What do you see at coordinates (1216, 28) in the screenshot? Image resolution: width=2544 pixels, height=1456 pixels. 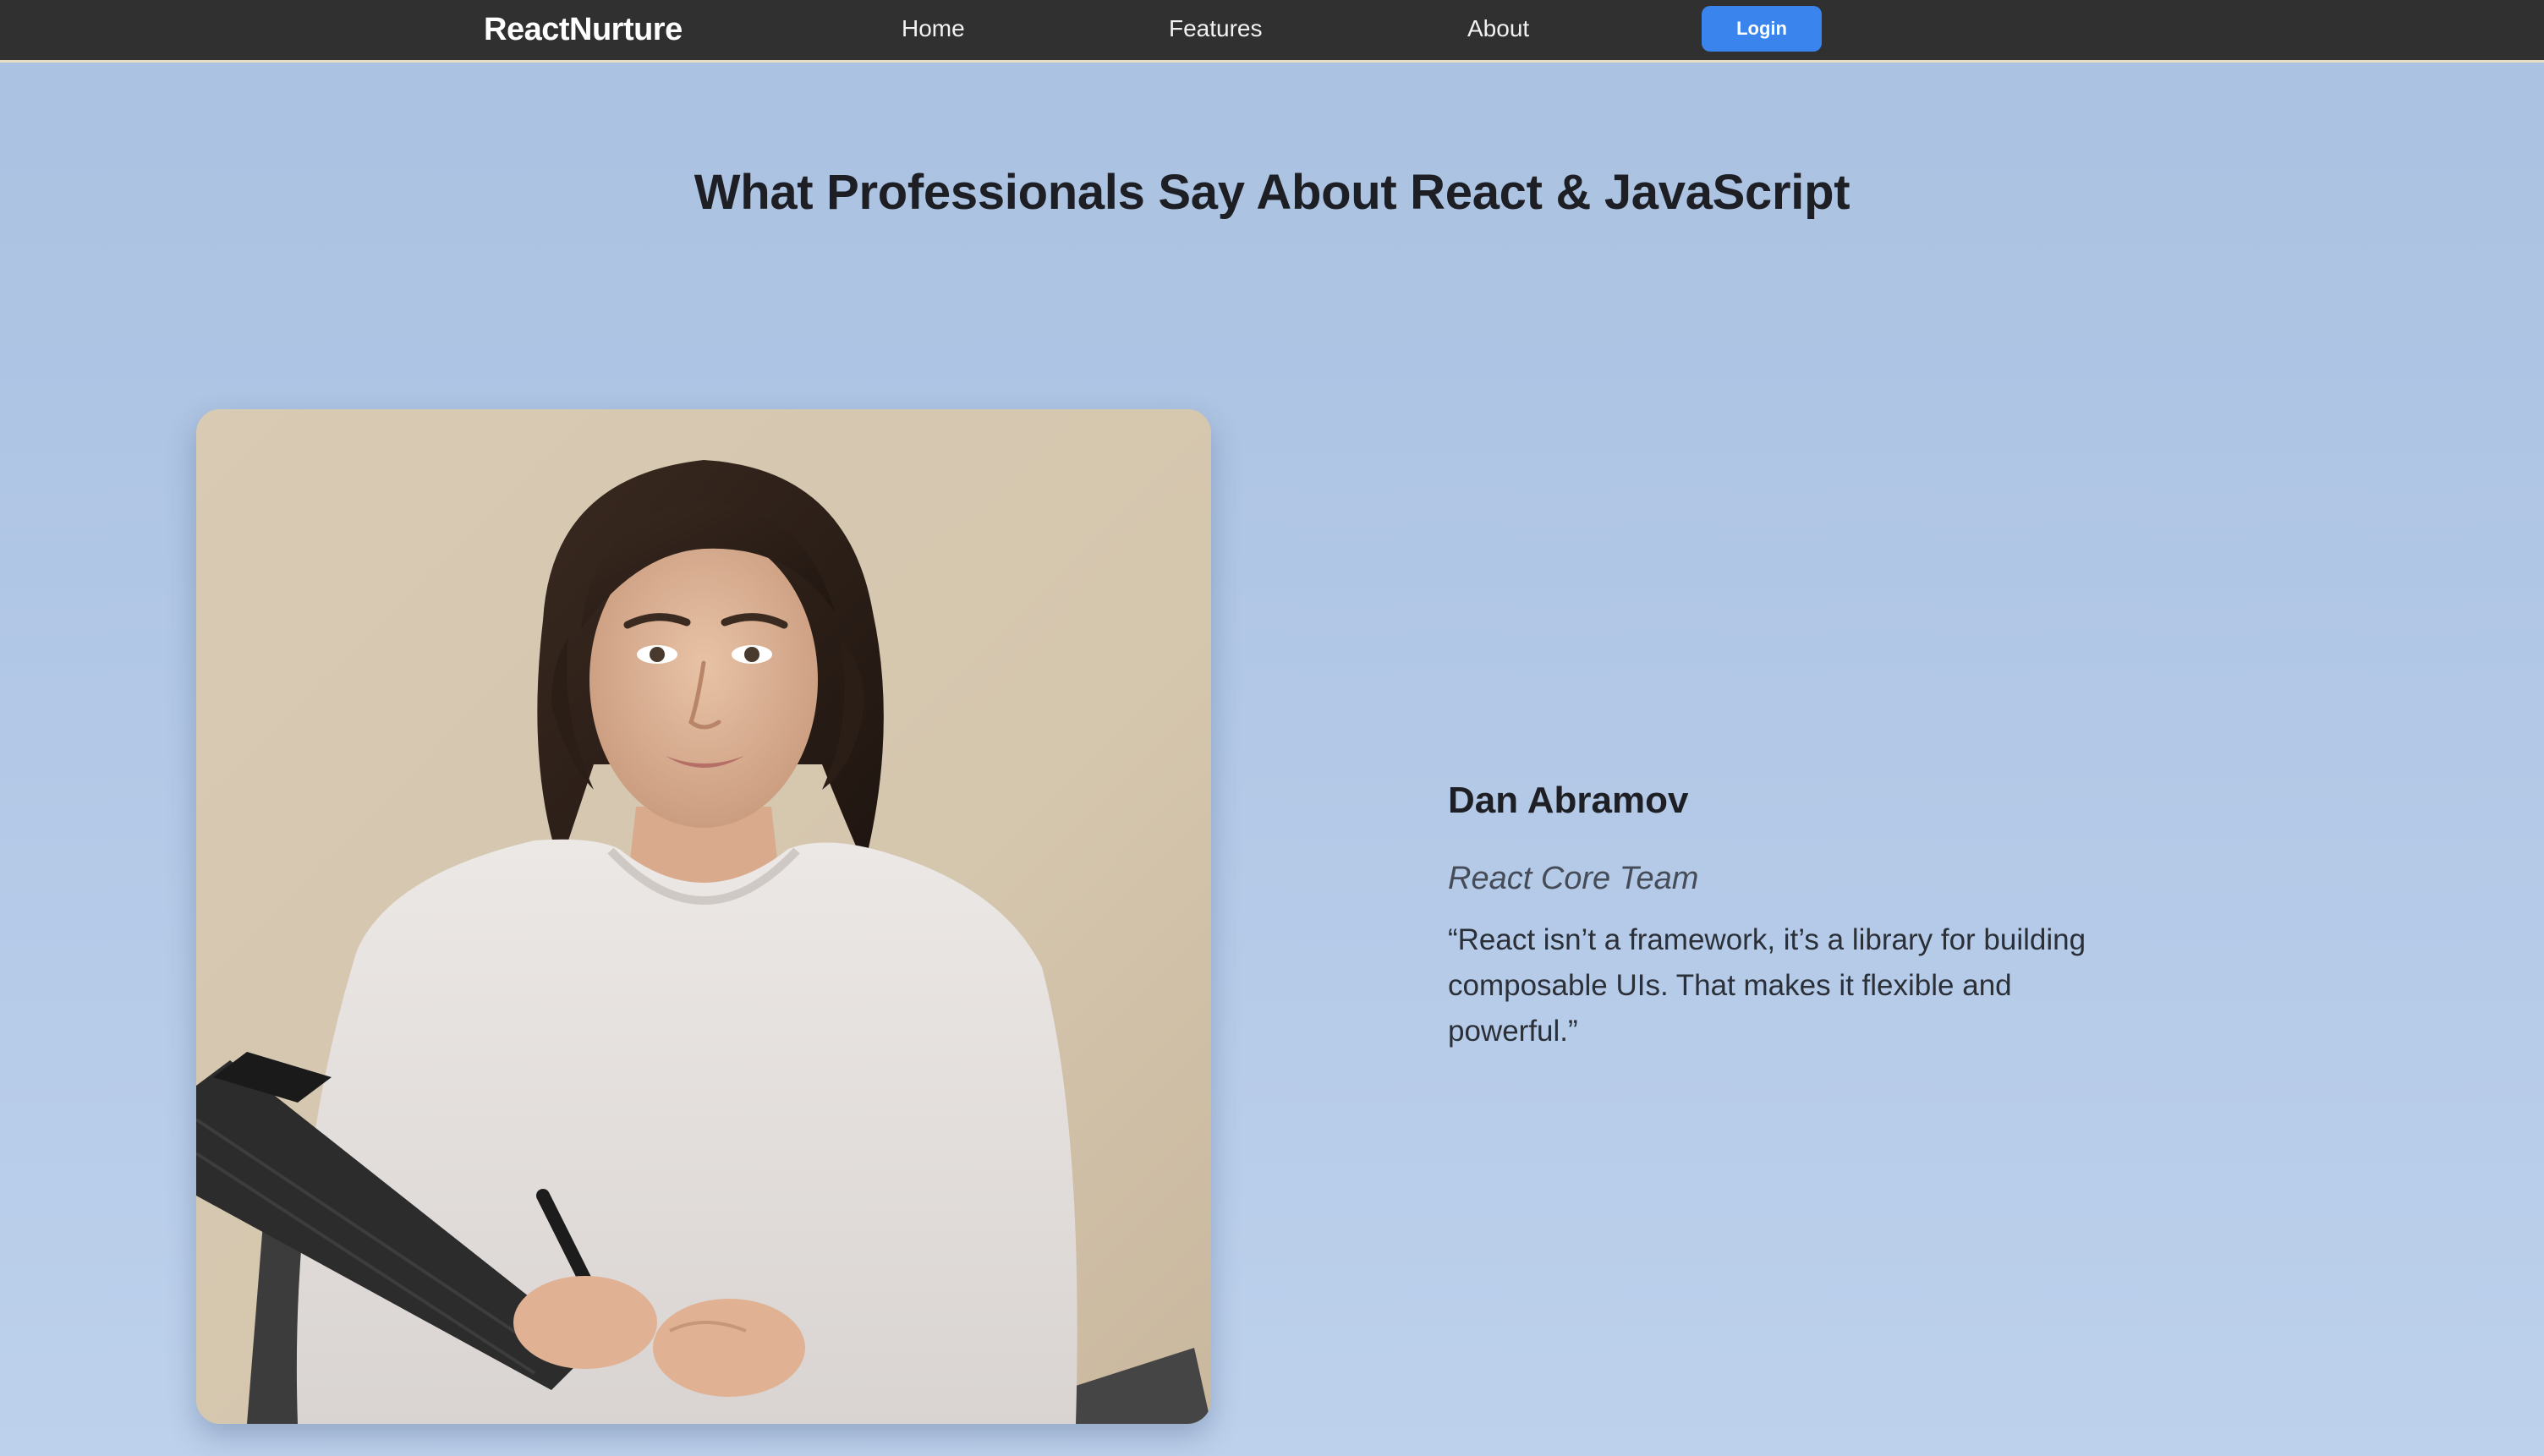 I see `nav-link-features: Features` at bounding box center [1216, 28].